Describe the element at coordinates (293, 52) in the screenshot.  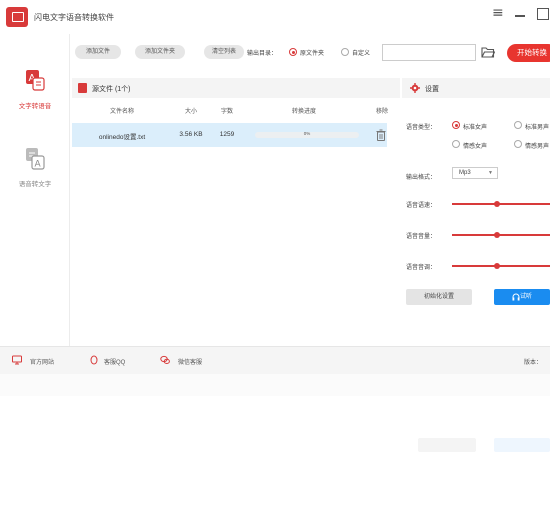
I see `output-source-folder-radio` at that location.